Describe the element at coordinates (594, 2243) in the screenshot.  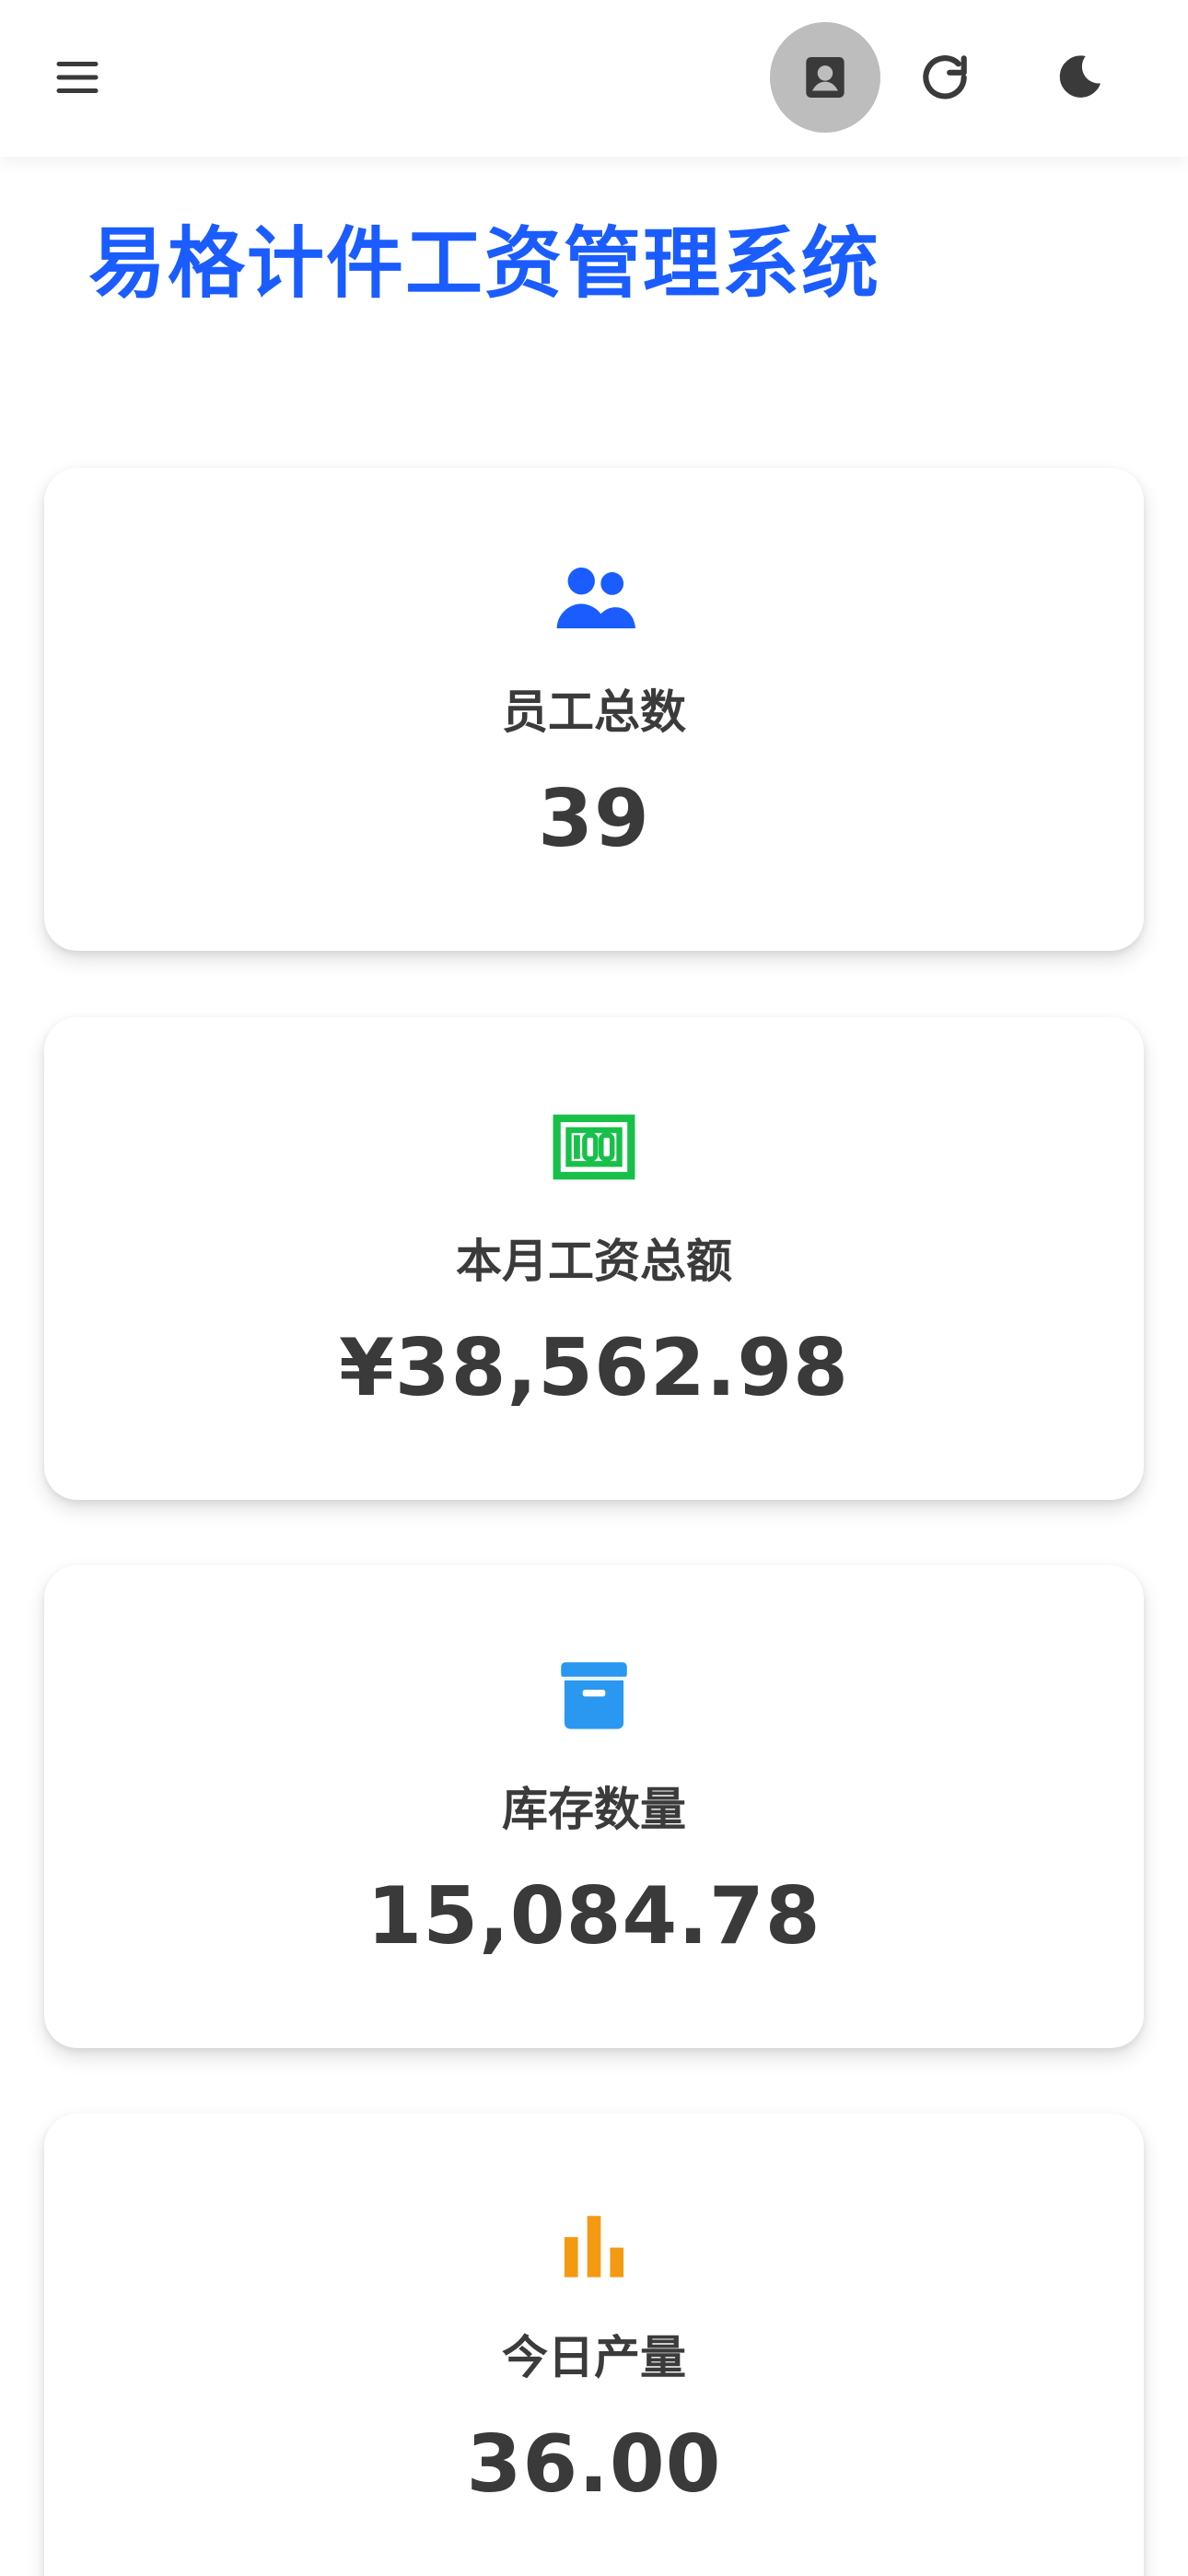
I see `bar-chart-icon` at that location.